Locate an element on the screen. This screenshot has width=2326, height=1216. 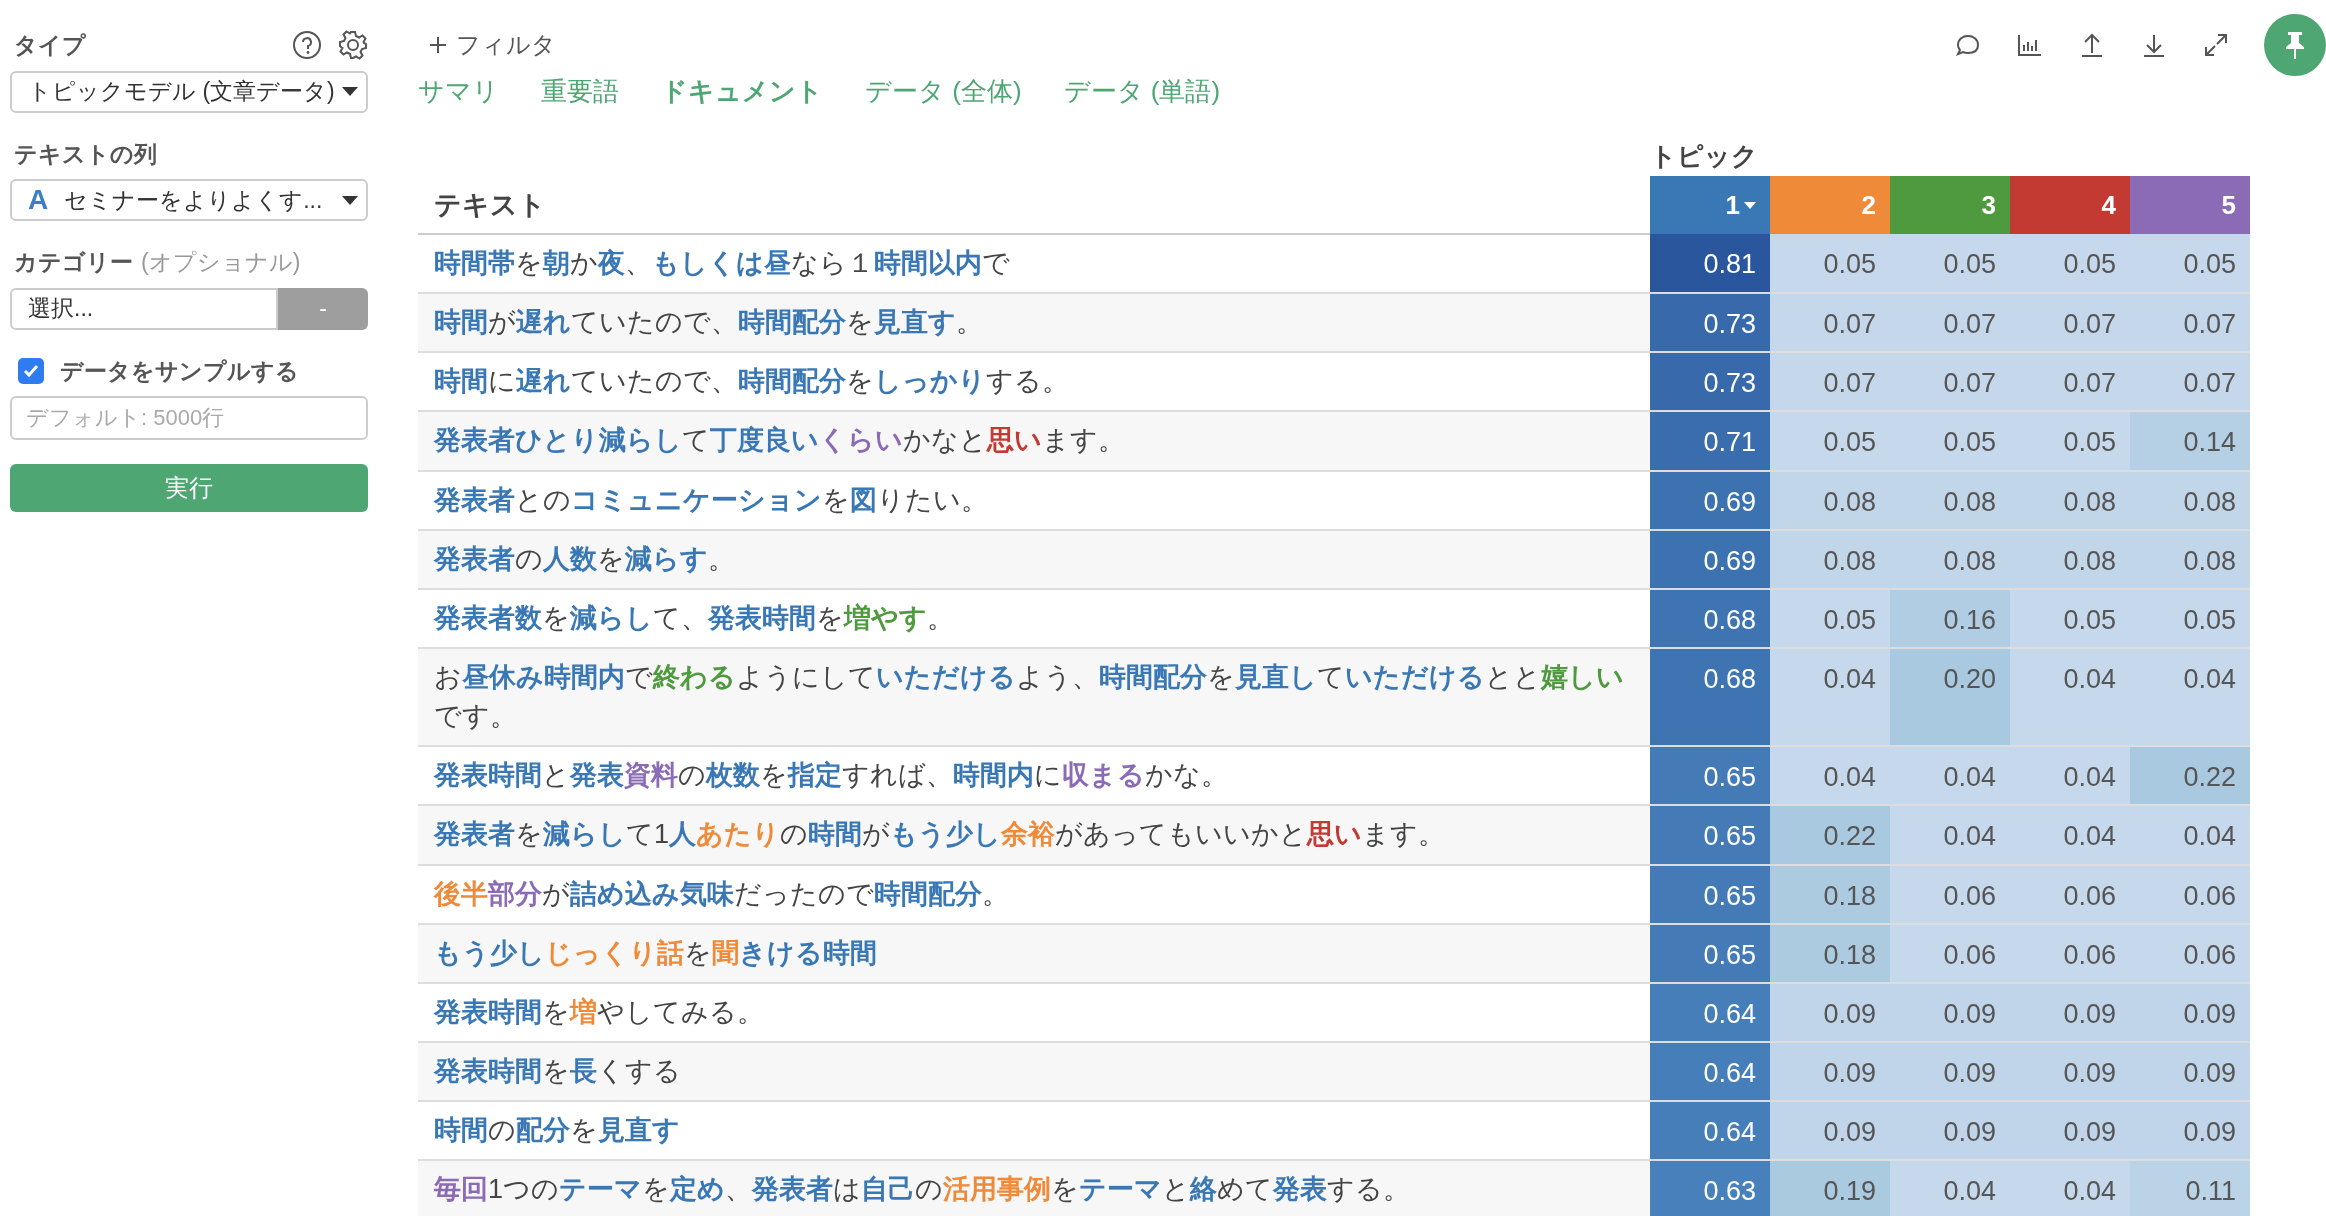
document-text: 発表者ひとり減らして丁度良い くらいかなと 思い ます。 is located at coordinates (1034, 441).